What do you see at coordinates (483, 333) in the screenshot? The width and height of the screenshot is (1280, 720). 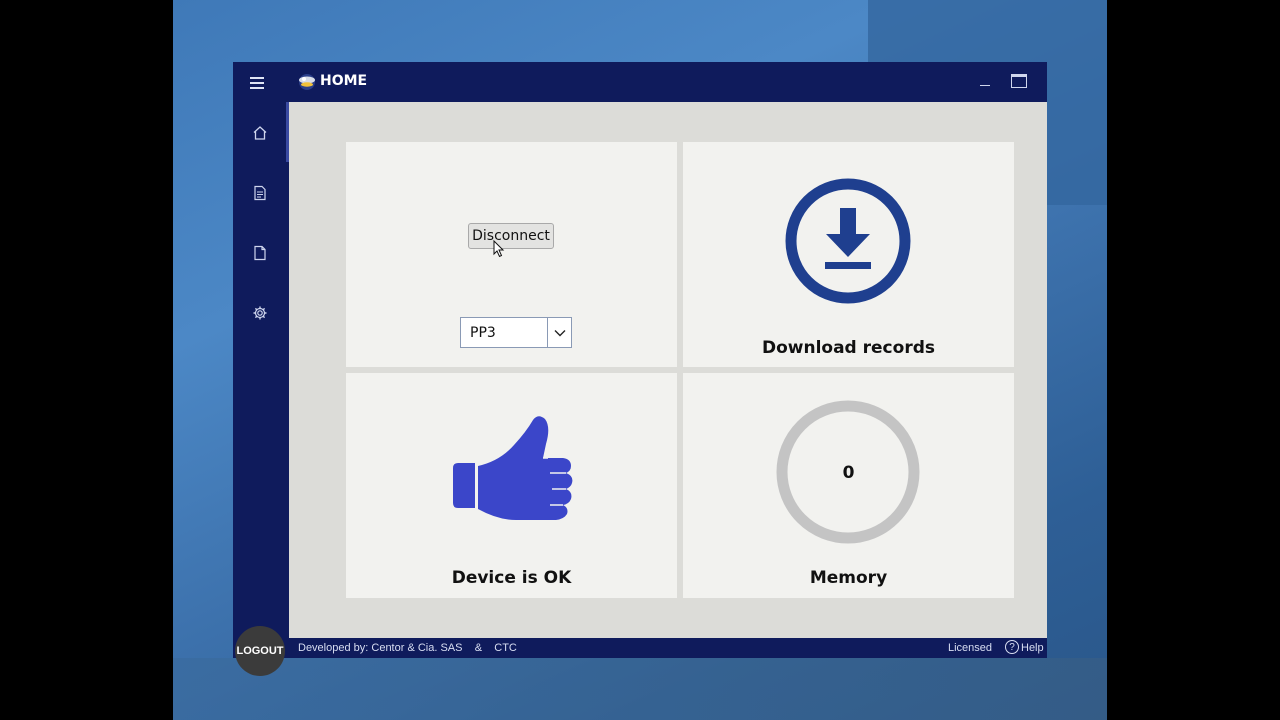 I see `device-select-value: PP3` at bounding box center [483, 333].